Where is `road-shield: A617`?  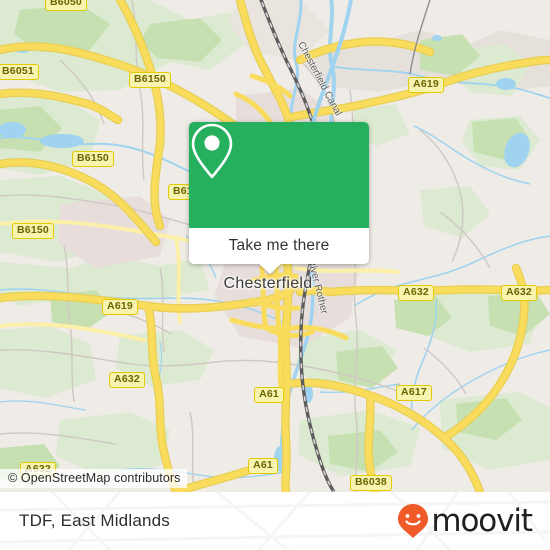 road-shield: A617 is located at coordinates (414, 393).